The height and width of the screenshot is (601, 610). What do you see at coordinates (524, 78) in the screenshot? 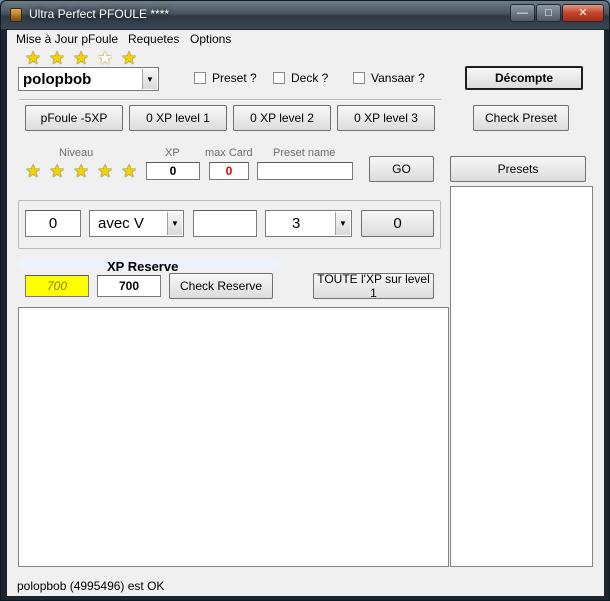
I see `decompte-button: Décompte` at bounding box center [524, 78].